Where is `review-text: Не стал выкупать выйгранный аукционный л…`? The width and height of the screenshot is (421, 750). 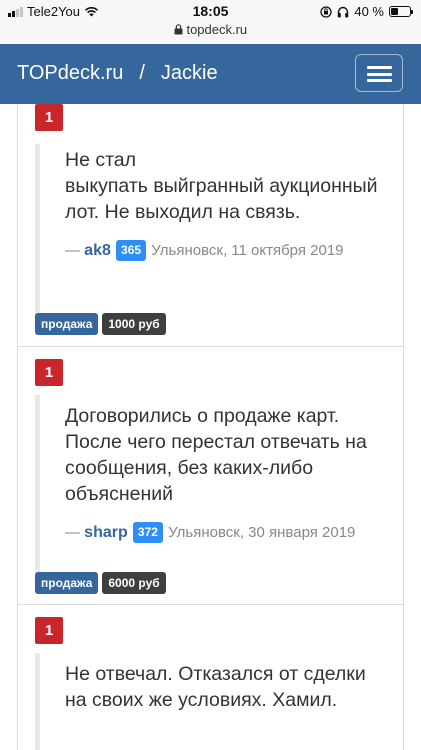
review-text: Не стал выкупать выйгранный аукционный л… is located at coordinates (221, 186).